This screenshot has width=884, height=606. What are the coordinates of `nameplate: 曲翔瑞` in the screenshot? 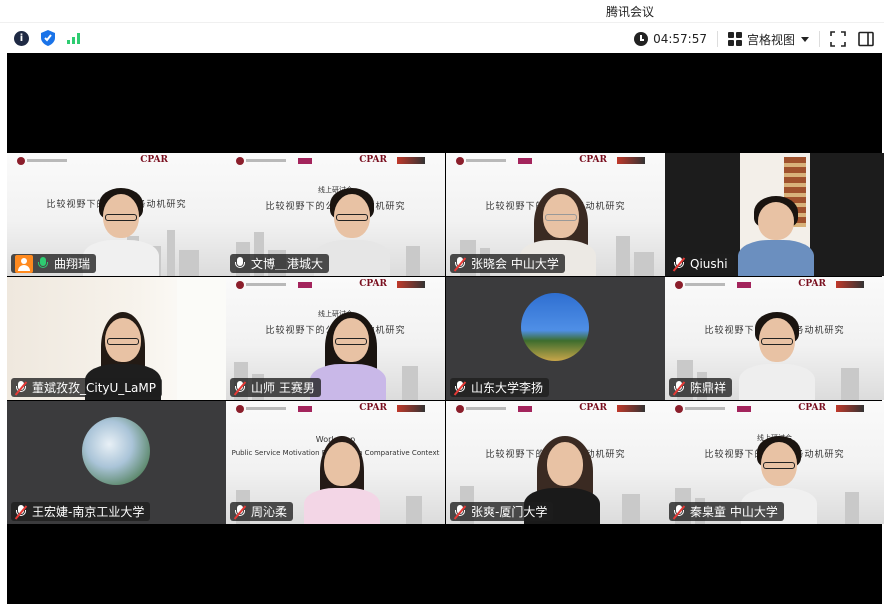 It's located at (54, 263).